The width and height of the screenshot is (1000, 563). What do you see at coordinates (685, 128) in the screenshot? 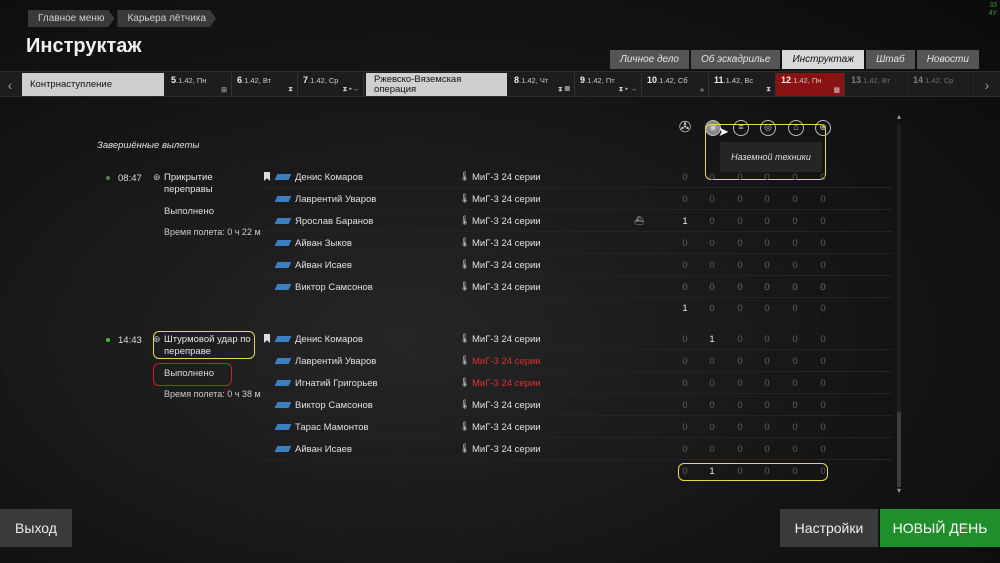
I see `aircraft-kills-icon: ✇` at bounding box center [685, 128].